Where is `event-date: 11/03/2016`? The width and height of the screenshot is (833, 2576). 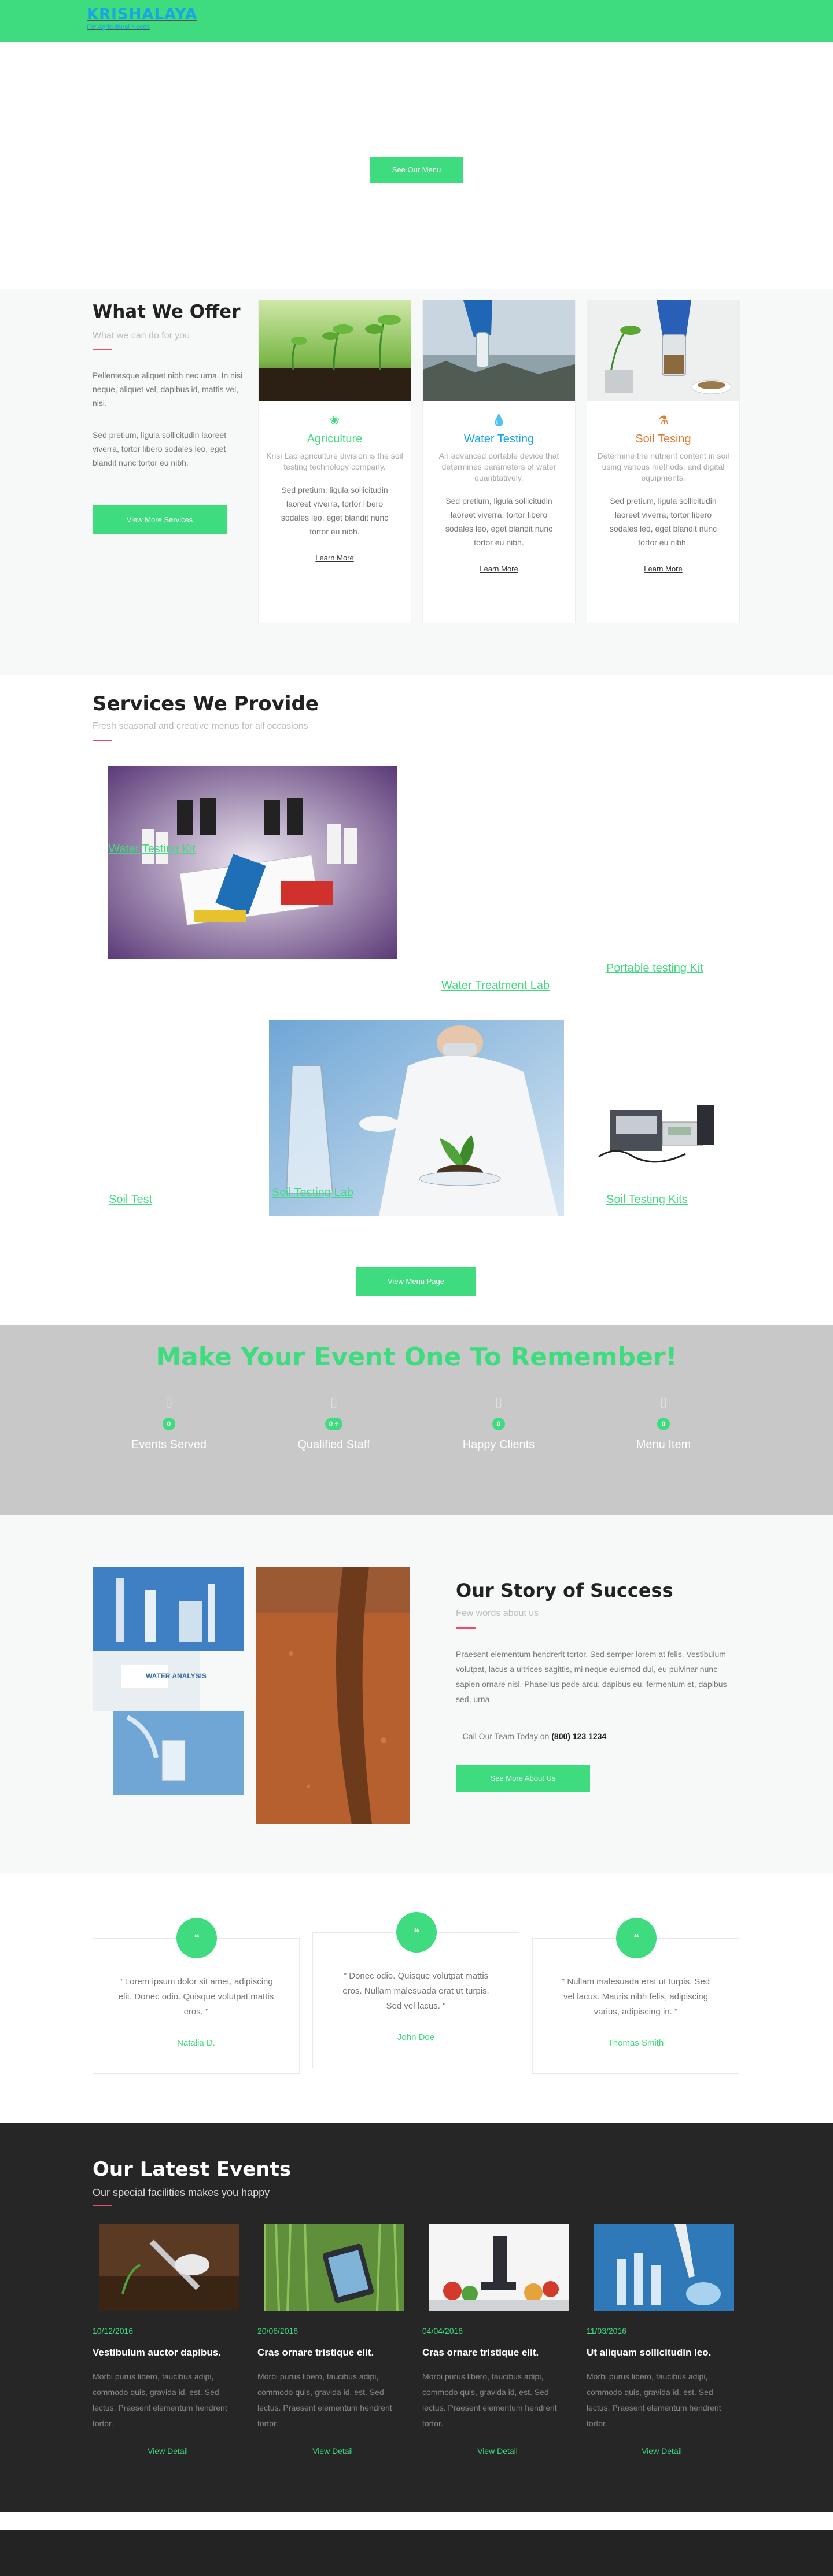
event-date: 11/03/2016 is located at coordinates (607, 2330).